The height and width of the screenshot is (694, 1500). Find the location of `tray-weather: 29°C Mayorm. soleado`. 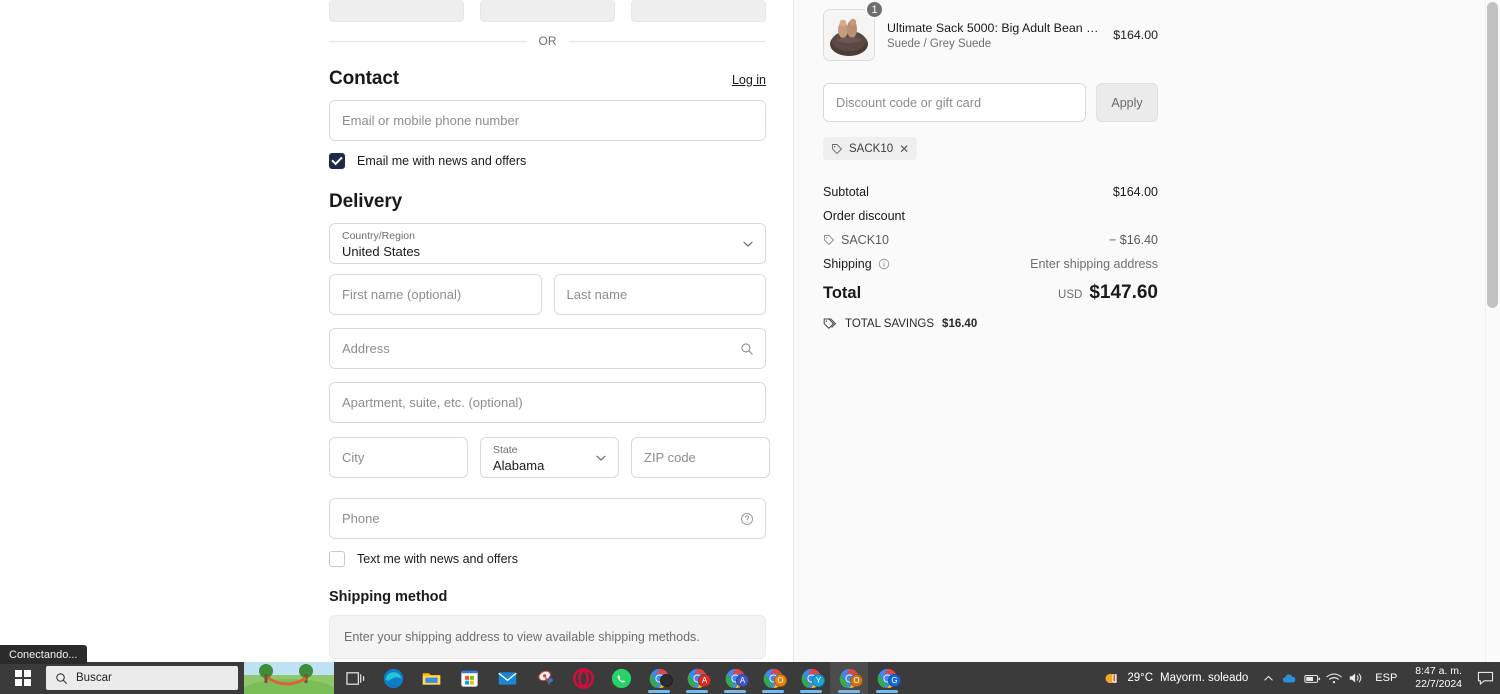

tray-weather: 29°C Mayorm. soleado is located at coordinates (1174, 678).